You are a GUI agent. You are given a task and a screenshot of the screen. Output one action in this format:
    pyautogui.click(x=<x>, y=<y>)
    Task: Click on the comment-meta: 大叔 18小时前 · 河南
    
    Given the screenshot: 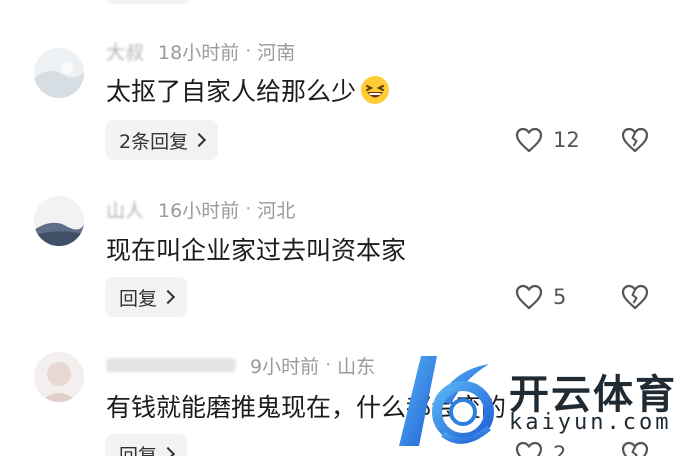 What is the action you would take?
    pyautogui.click(x=201, y=51)
    